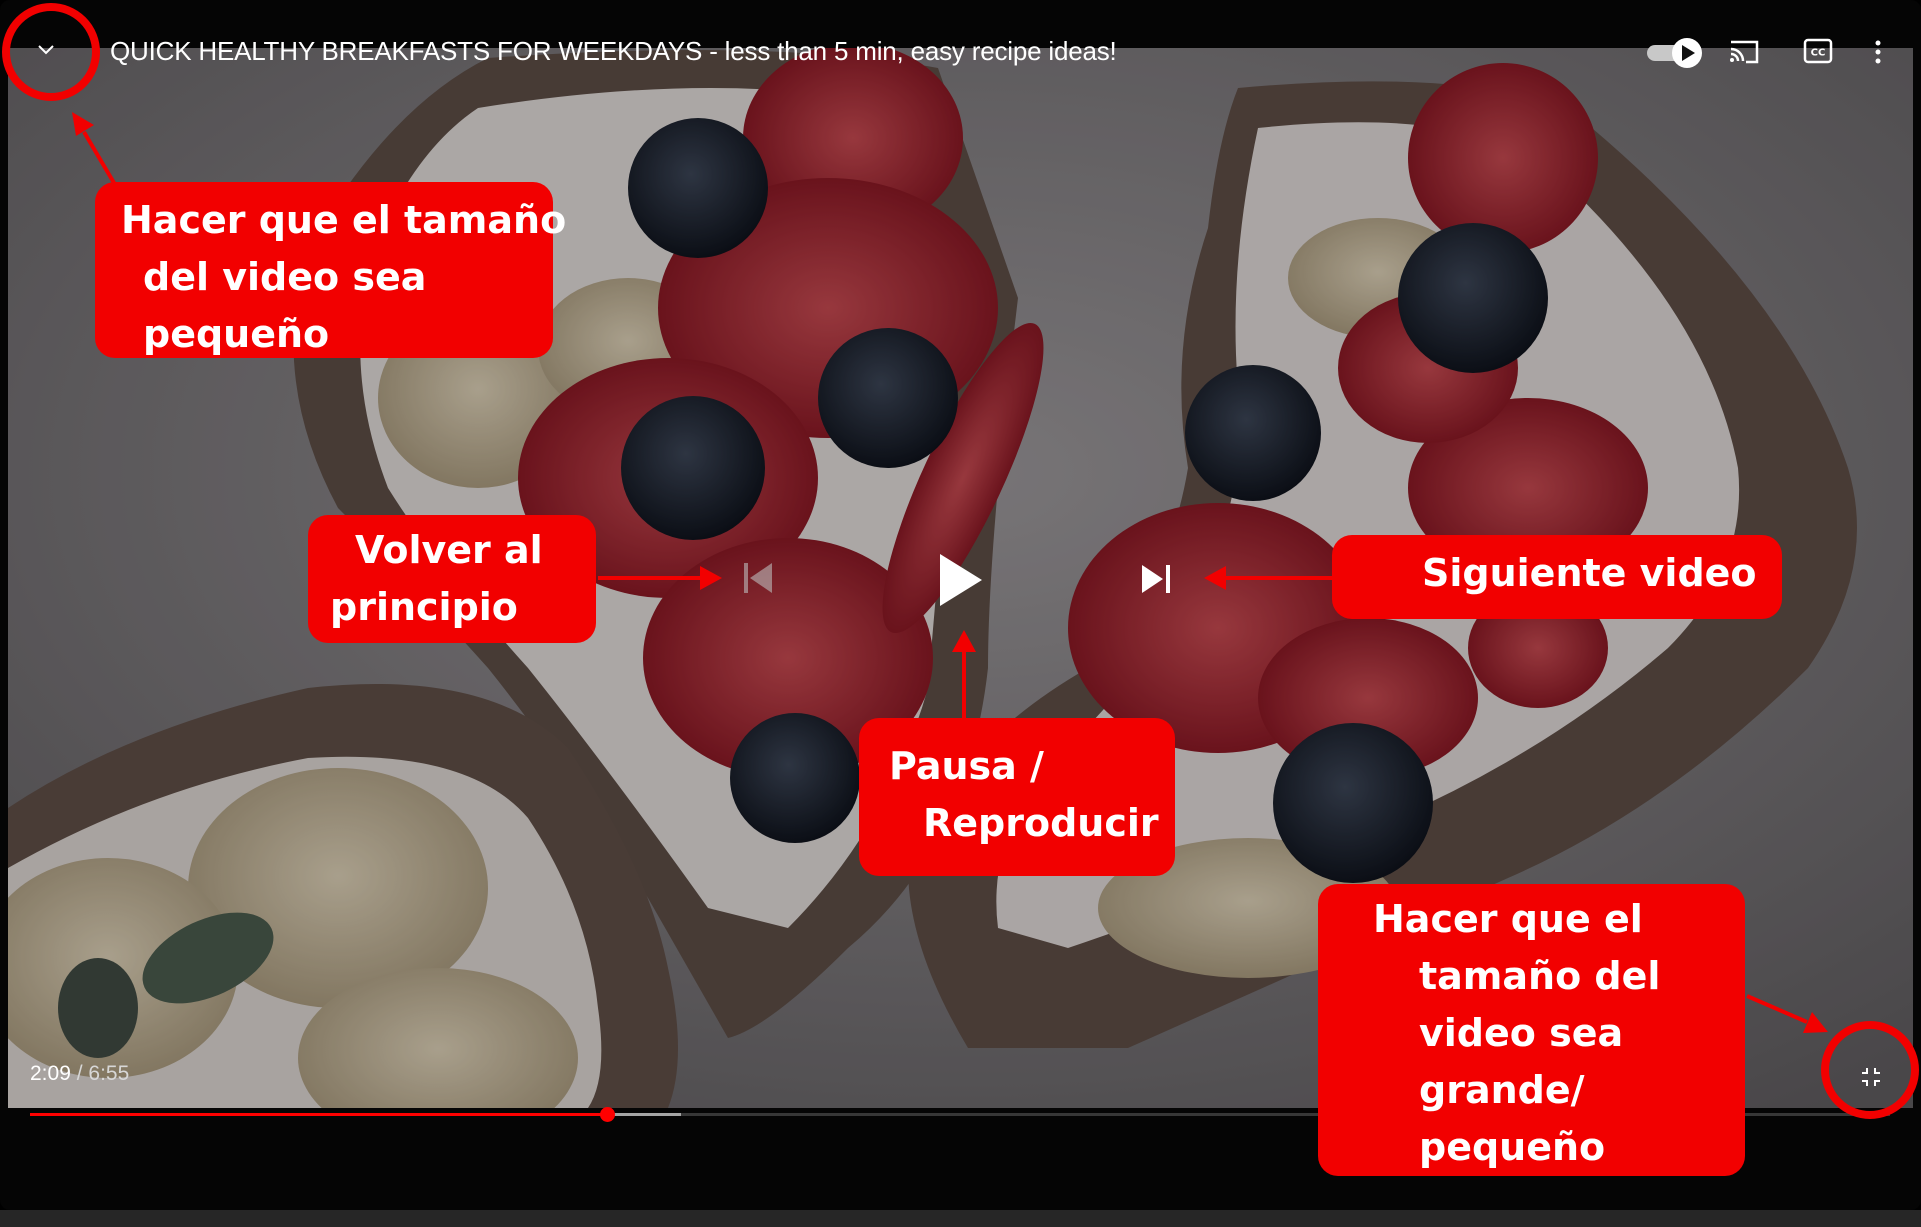 This screenshot has height=1227, width=1921. What do you see at coordinates (1589, 573) in the screenshot?
I see `callout-line: Siguiente video` at bounding box center [1589, 573].